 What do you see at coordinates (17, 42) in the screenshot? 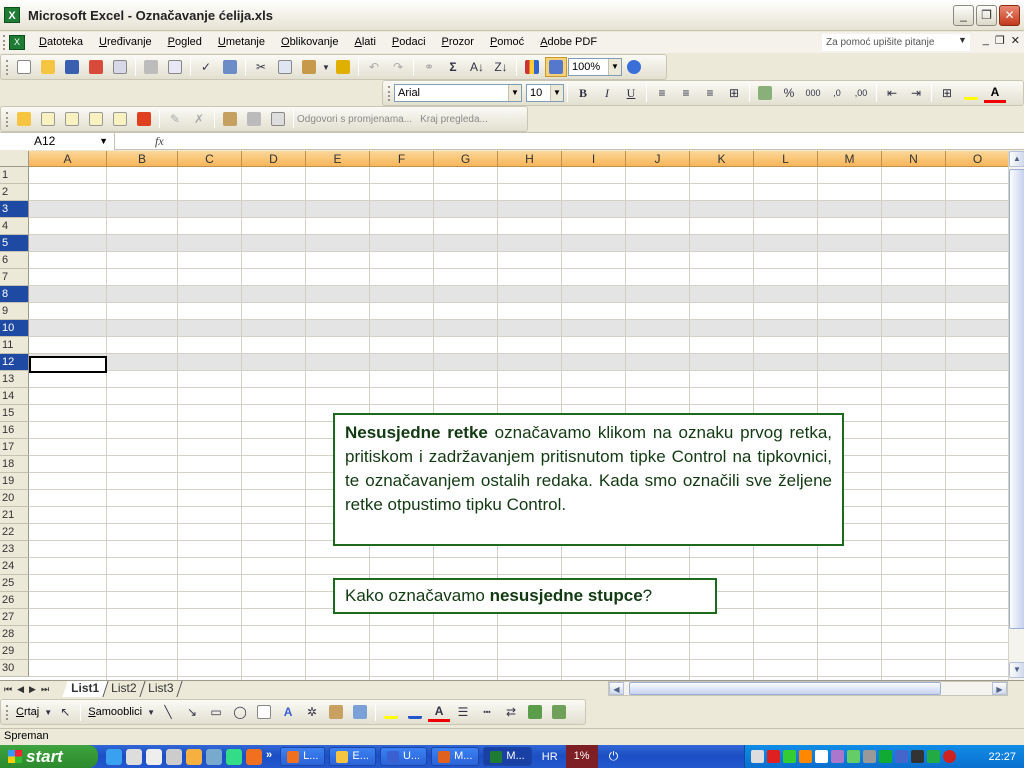
I see `workbook-icon: X` at bounding box center [17, 42].